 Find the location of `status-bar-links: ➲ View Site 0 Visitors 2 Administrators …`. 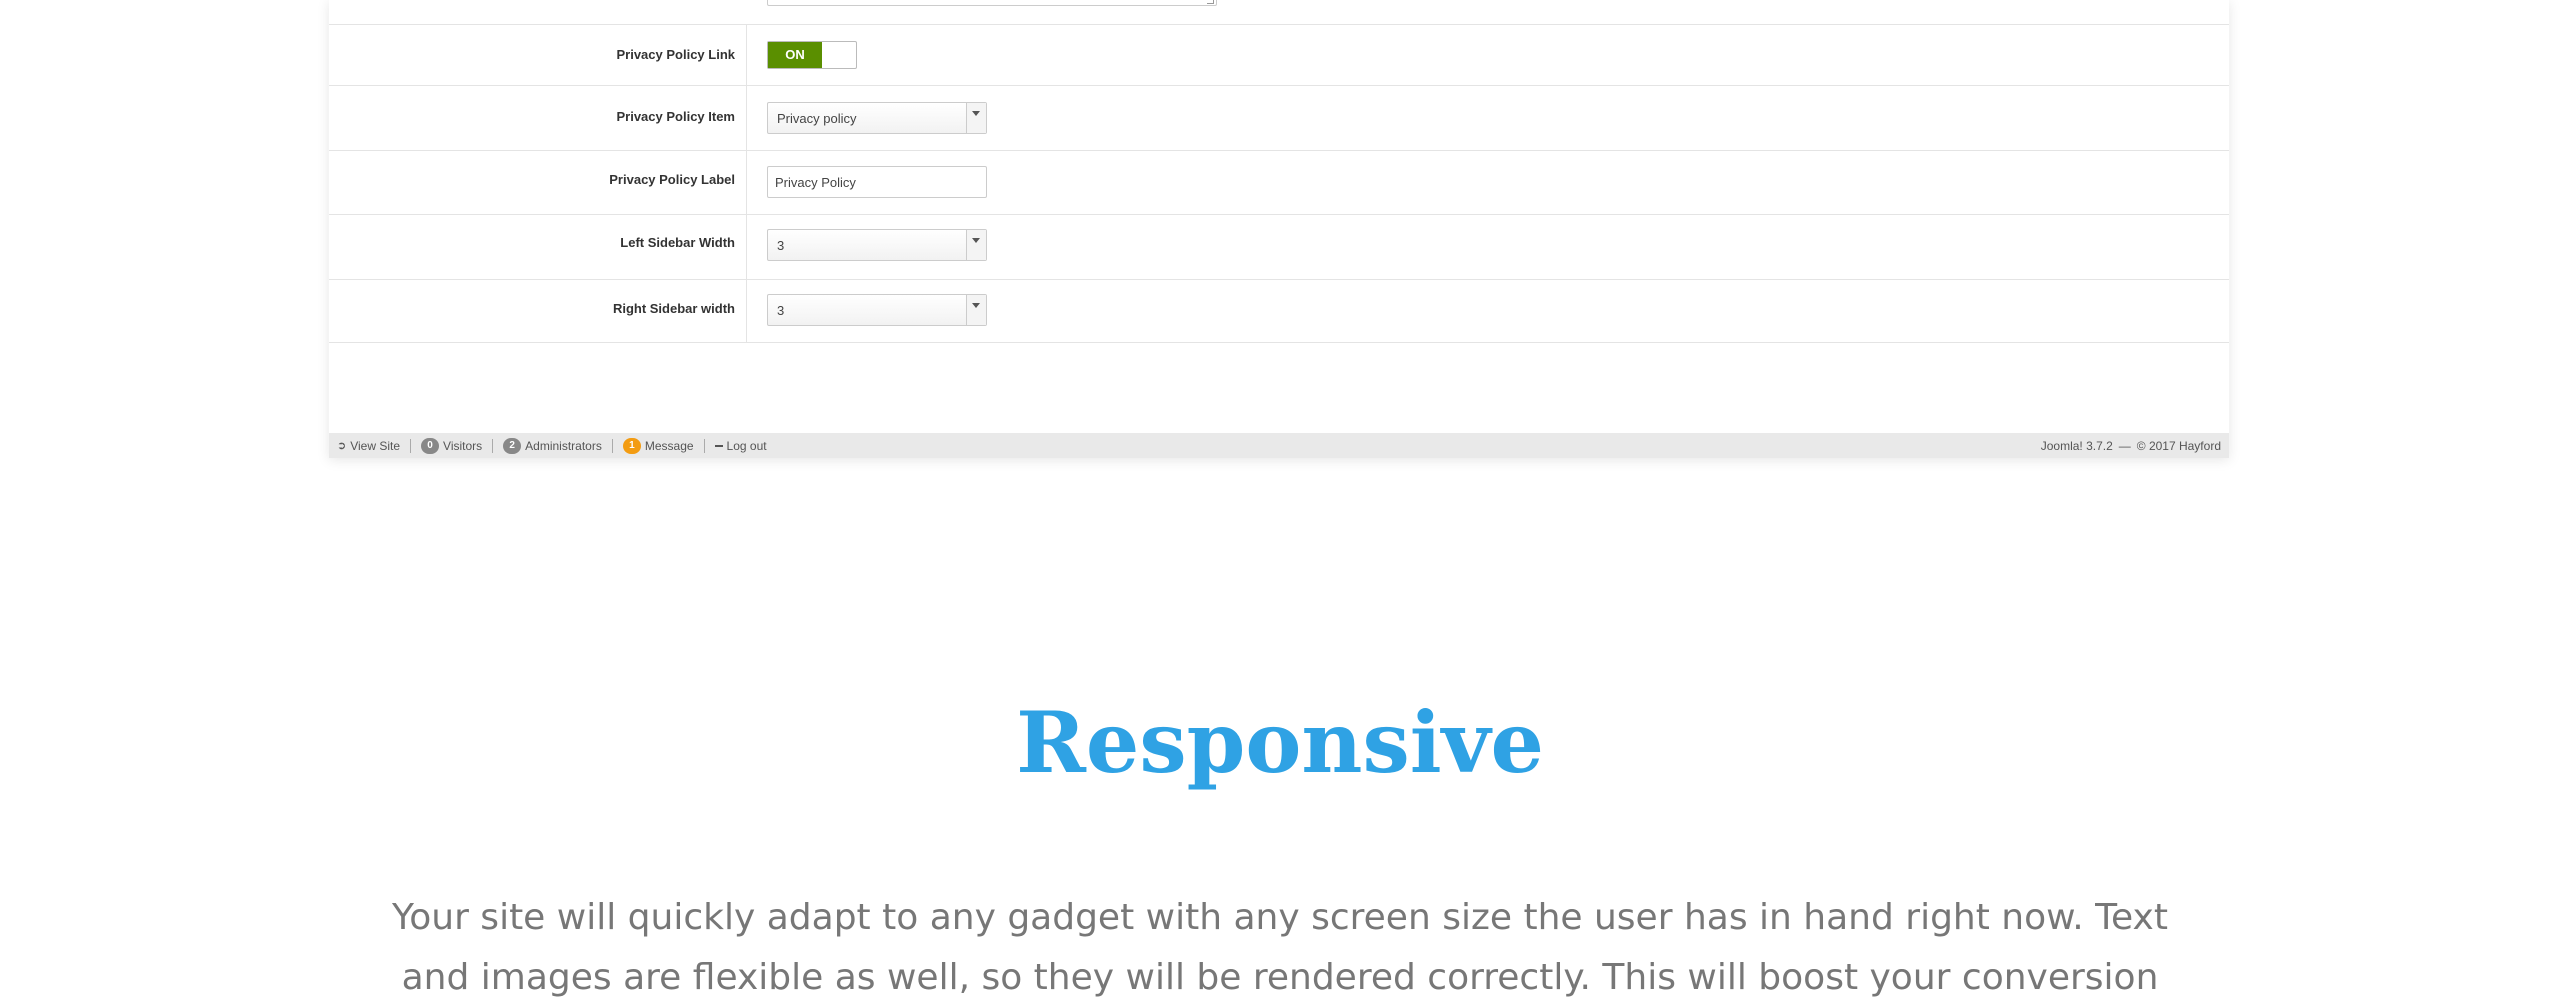

status-bar-links: ➲ View Site 0 Visitors 2 Administrators … is located at coordinates (552, 445).